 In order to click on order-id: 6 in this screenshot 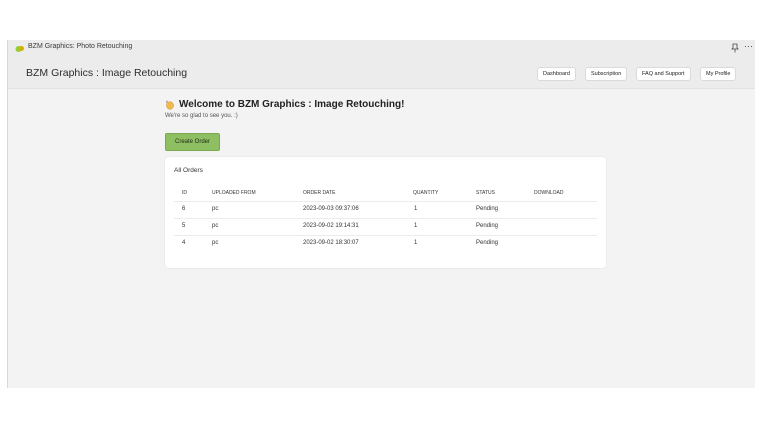, I will do `click(184, 209)`.